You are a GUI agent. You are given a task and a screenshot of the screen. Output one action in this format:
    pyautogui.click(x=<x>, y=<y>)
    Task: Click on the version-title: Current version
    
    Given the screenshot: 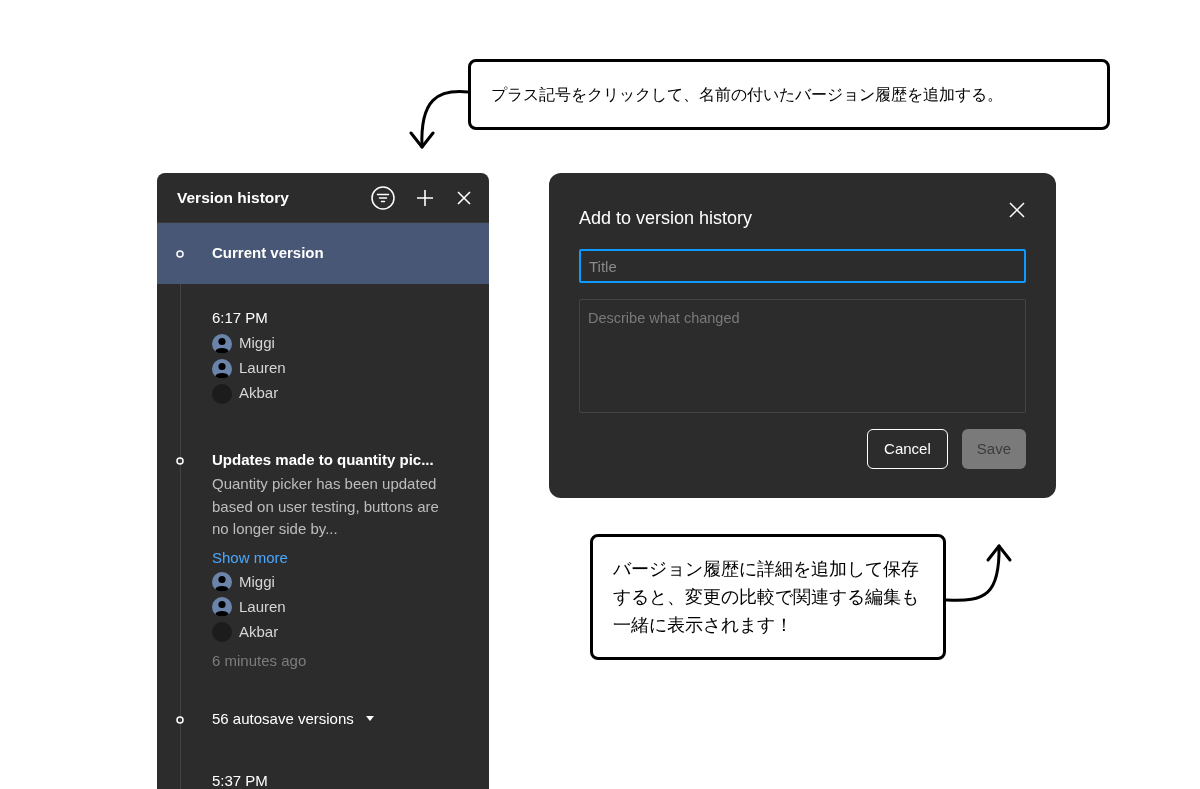 What is the action you would take?
    pyautogui.click(x=268, y=253)
    